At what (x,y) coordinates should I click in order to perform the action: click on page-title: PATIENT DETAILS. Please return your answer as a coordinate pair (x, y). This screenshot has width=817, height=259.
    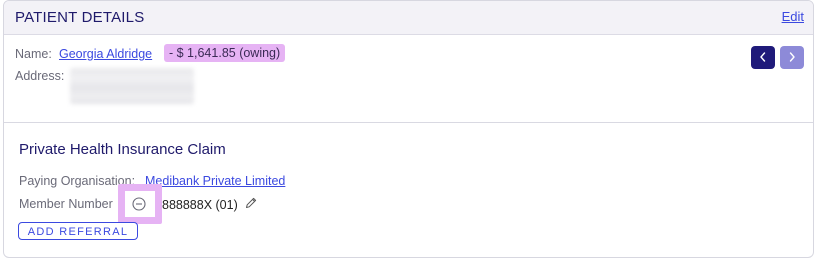
    Looking at the image, I should click on (80, 17).